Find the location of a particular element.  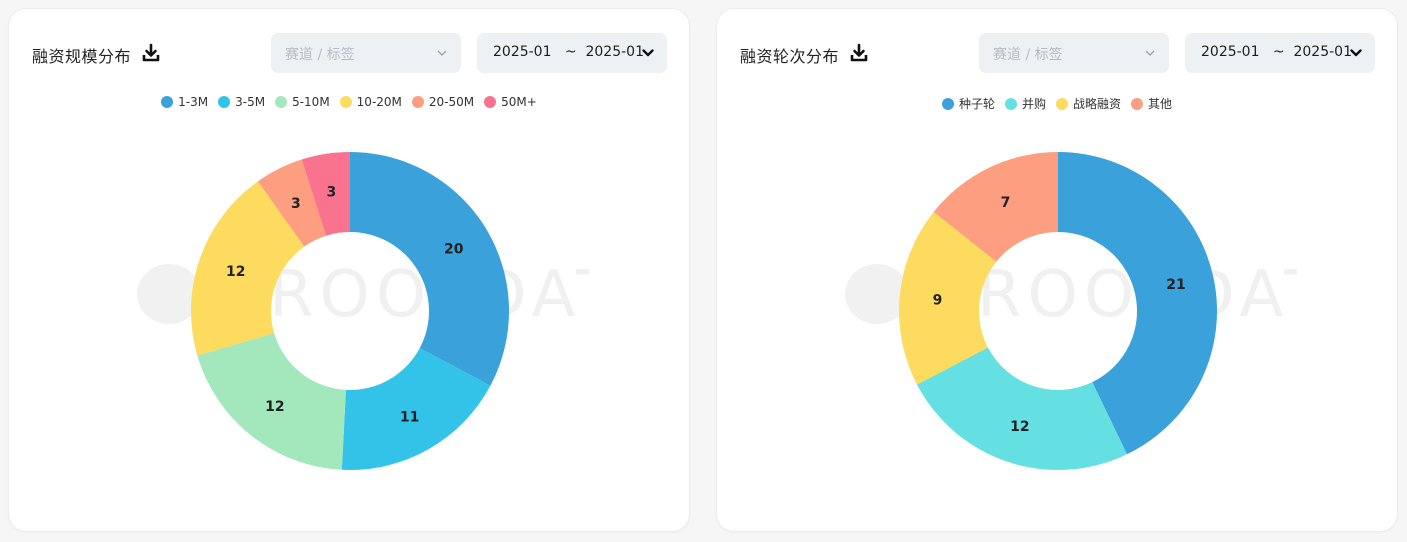

donut-chart: 20 11 12 12 3 3 is located at coordinates (349, 311).